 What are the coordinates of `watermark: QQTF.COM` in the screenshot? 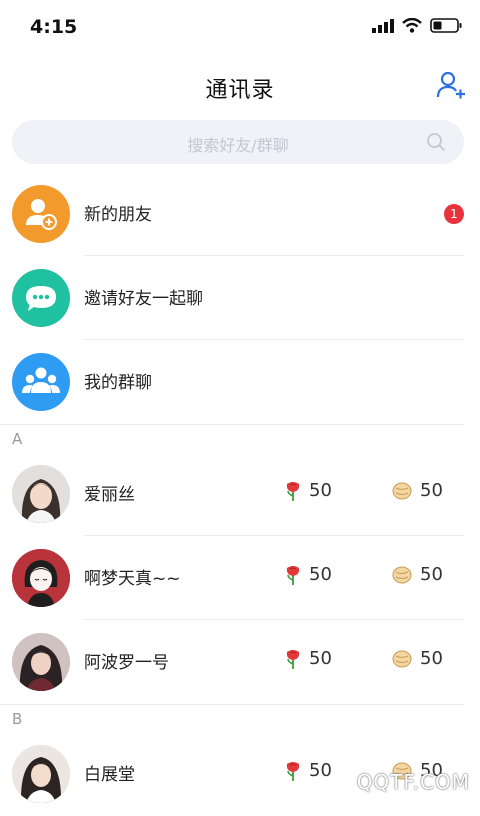 It's located at (413, 782).